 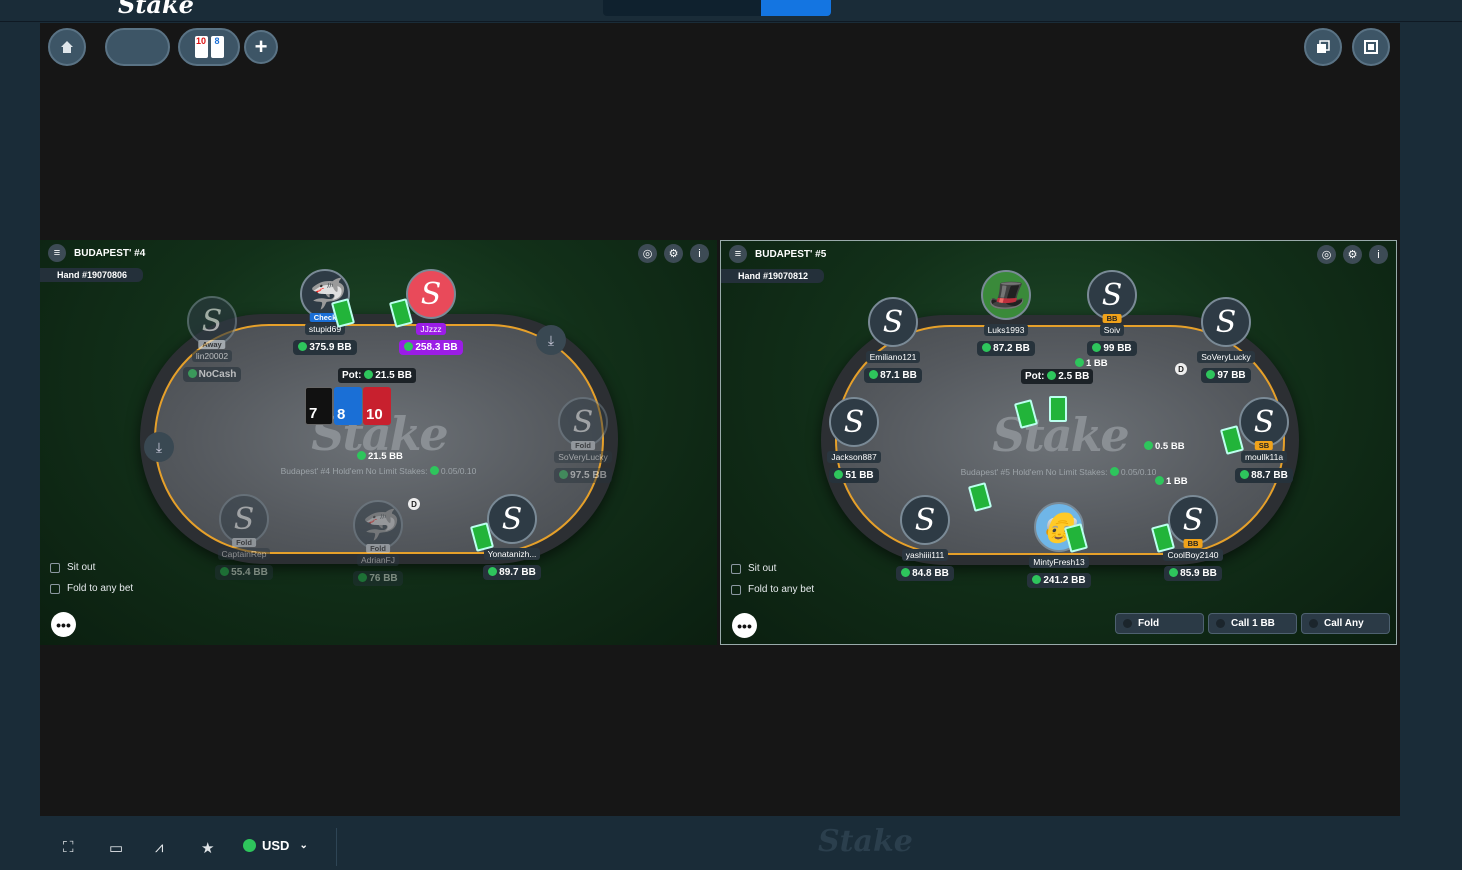 I want to click on seat-emiliano121: S Emiliano121 87.1 BB, so click(x=893, y=340).